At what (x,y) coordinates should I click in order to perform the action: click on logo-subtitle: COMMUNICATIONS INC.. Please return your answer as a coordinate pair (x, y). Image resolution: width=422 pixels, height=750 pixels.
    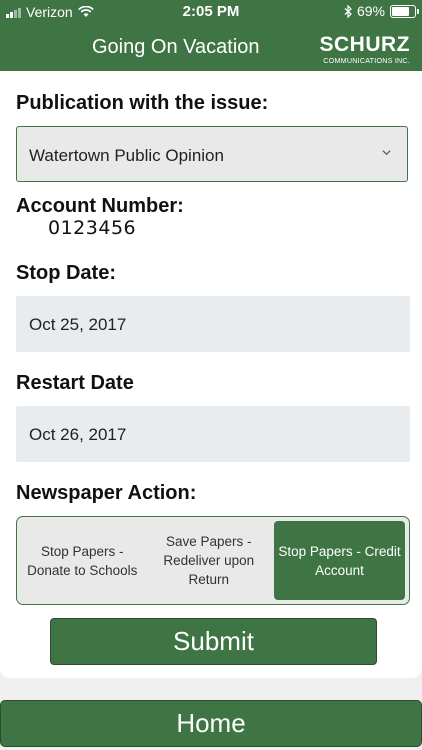
    Looking at the image, I should click on (366, 60).